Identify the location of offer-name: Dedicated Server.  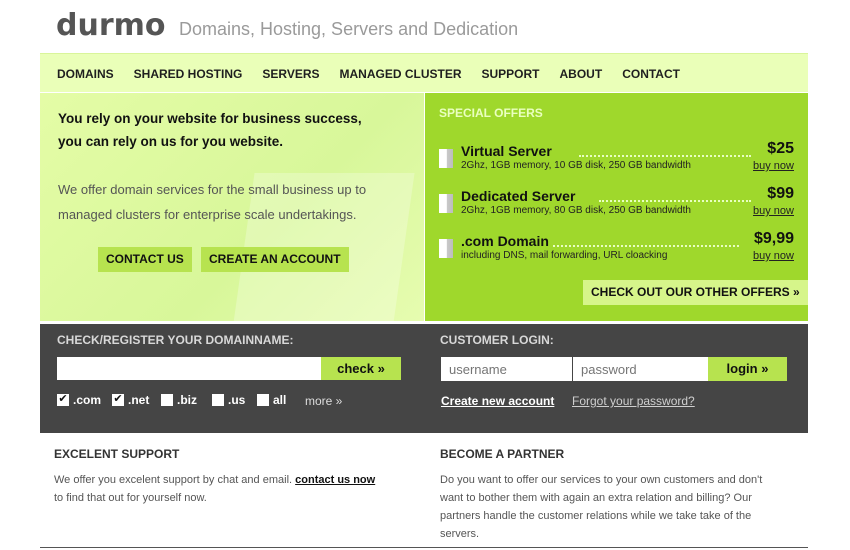
(518, 196).